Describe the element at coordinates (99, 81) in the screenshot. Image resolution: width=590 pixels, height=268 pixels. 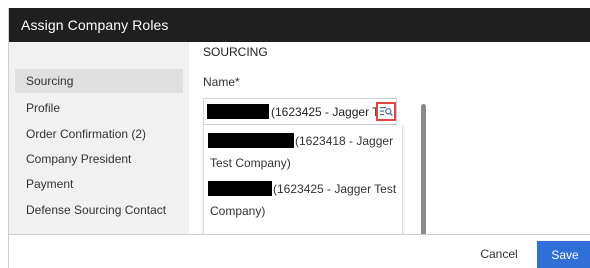
I see `sidebar-item-sourcing: Sourcing` at that location.